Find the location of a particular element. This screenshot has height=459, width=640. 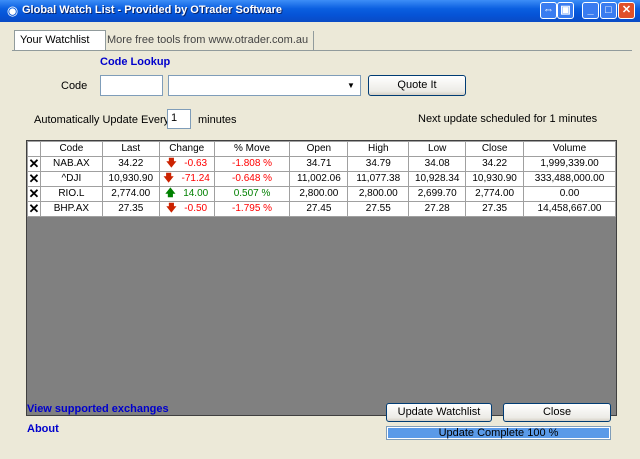

cell-move: -1.808 % is located at coordinates (252, 164).